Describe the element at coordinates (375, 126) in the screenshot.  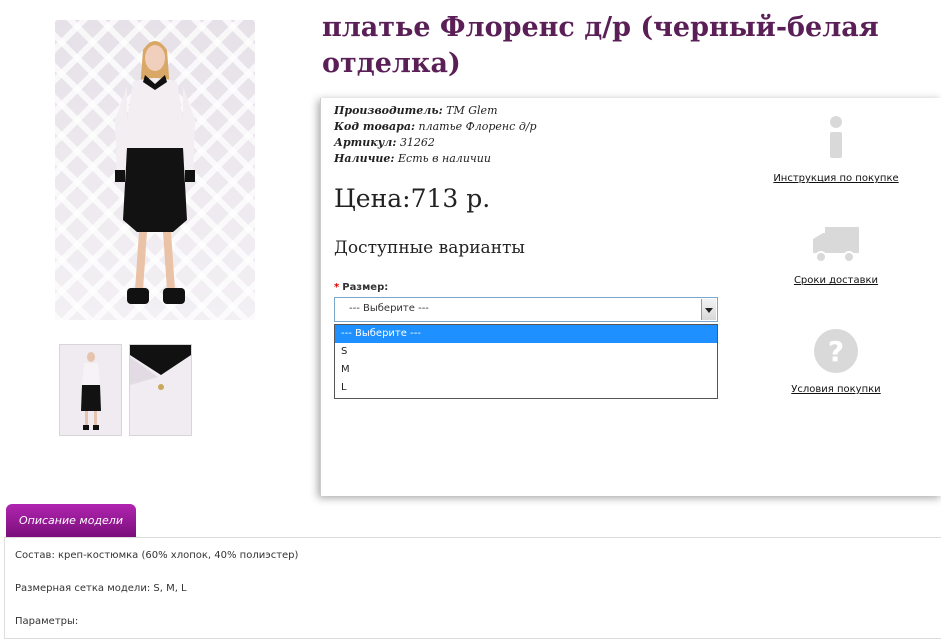
I see `product-code-label: Код товара:` at that location.